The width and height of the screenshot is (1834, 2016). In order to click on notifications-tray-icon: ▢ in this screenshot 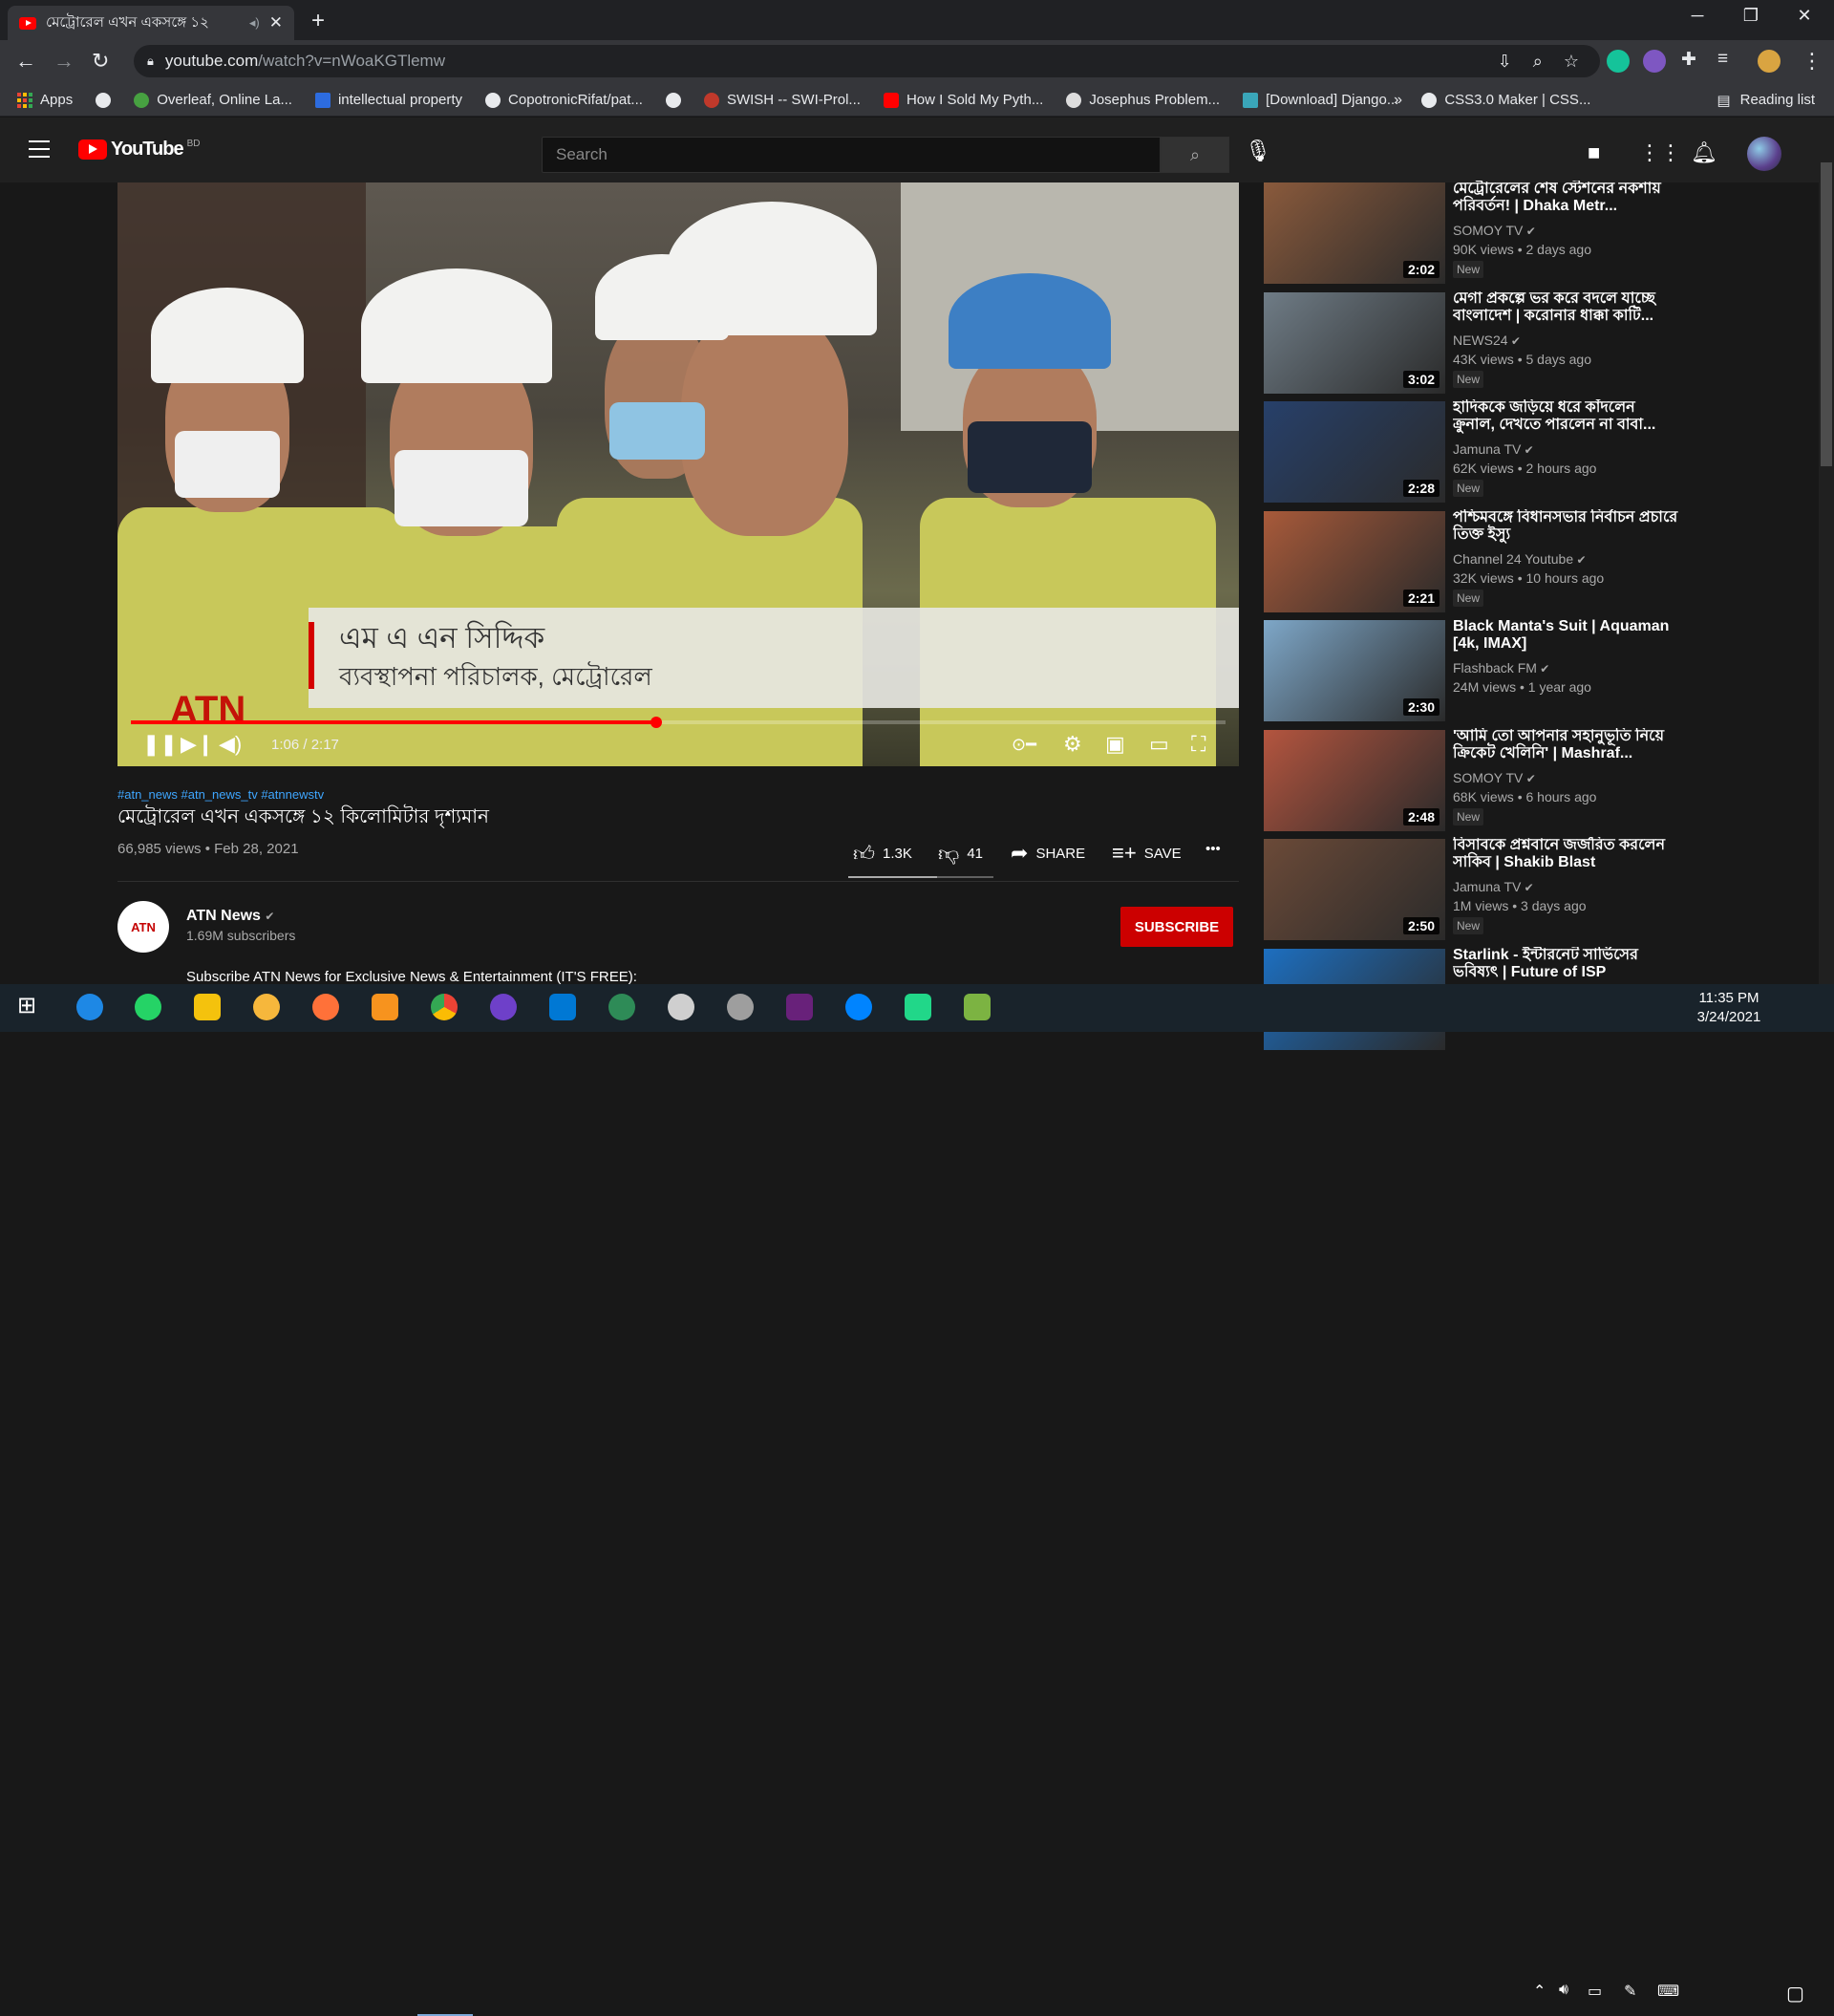, I will do `click(1795, 1994)`.